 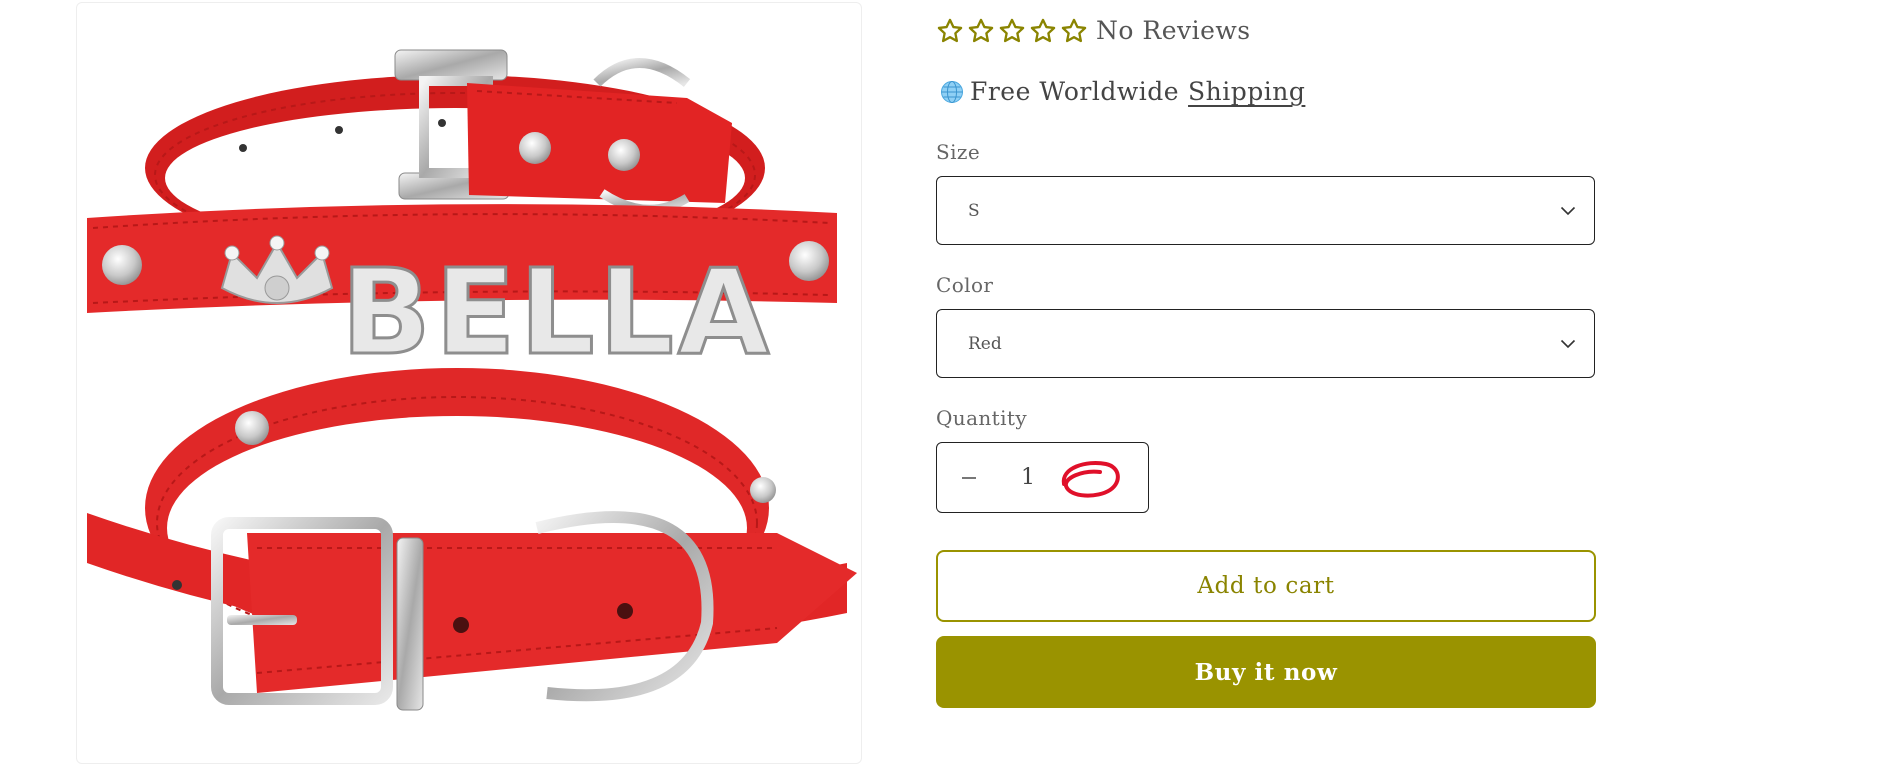 I want to click on shipping-link: Shipping, so click(x=1246, y=91).